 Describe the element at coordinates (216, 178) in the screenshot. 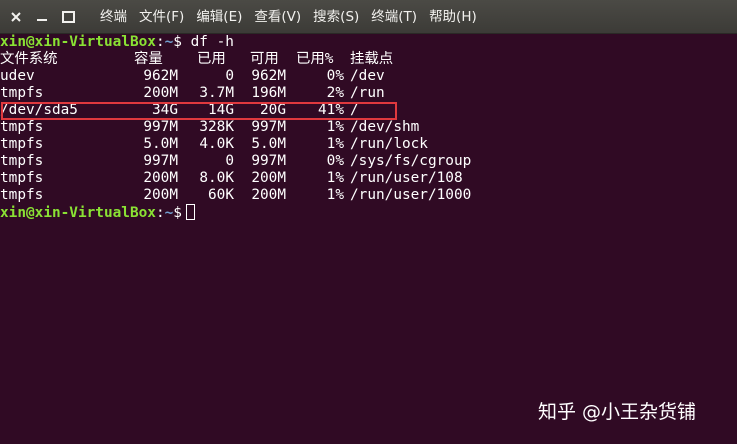

I see `cell-used: 8.0K` at that location.